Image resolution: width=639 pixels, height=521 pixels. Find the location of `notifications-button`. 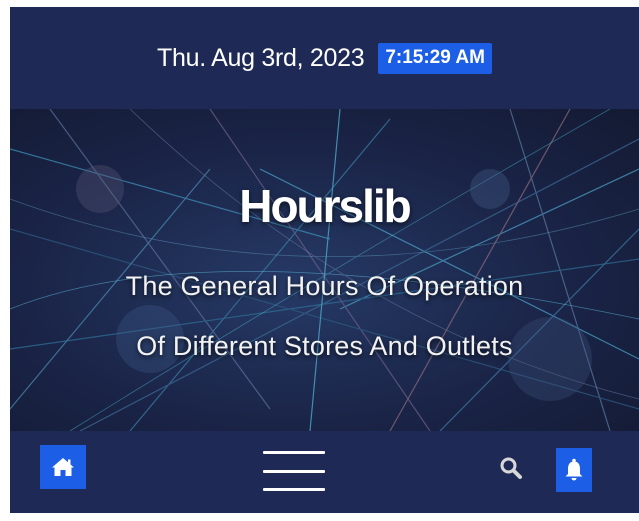

notifications-button is located at coordinates (574, 470).